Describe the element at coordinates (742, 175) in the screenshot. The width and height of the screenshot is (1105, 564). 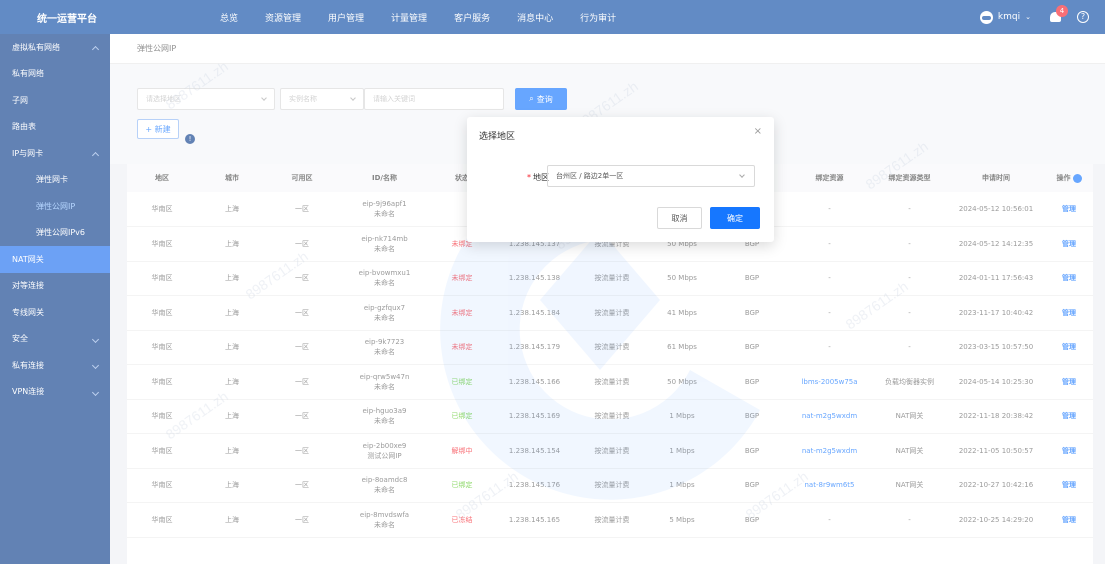
I see `chevron-down-icon` at that location.